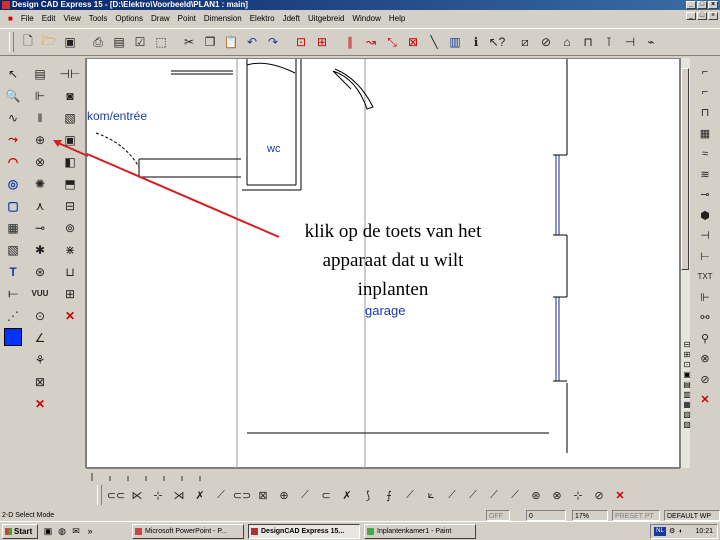 Image resolution: width=720 pixels, height=540 pixels. Describe the element at coordinates (242, 495) in the screenshot. I see `snap-7-icon: ⊂⊃` at that location.